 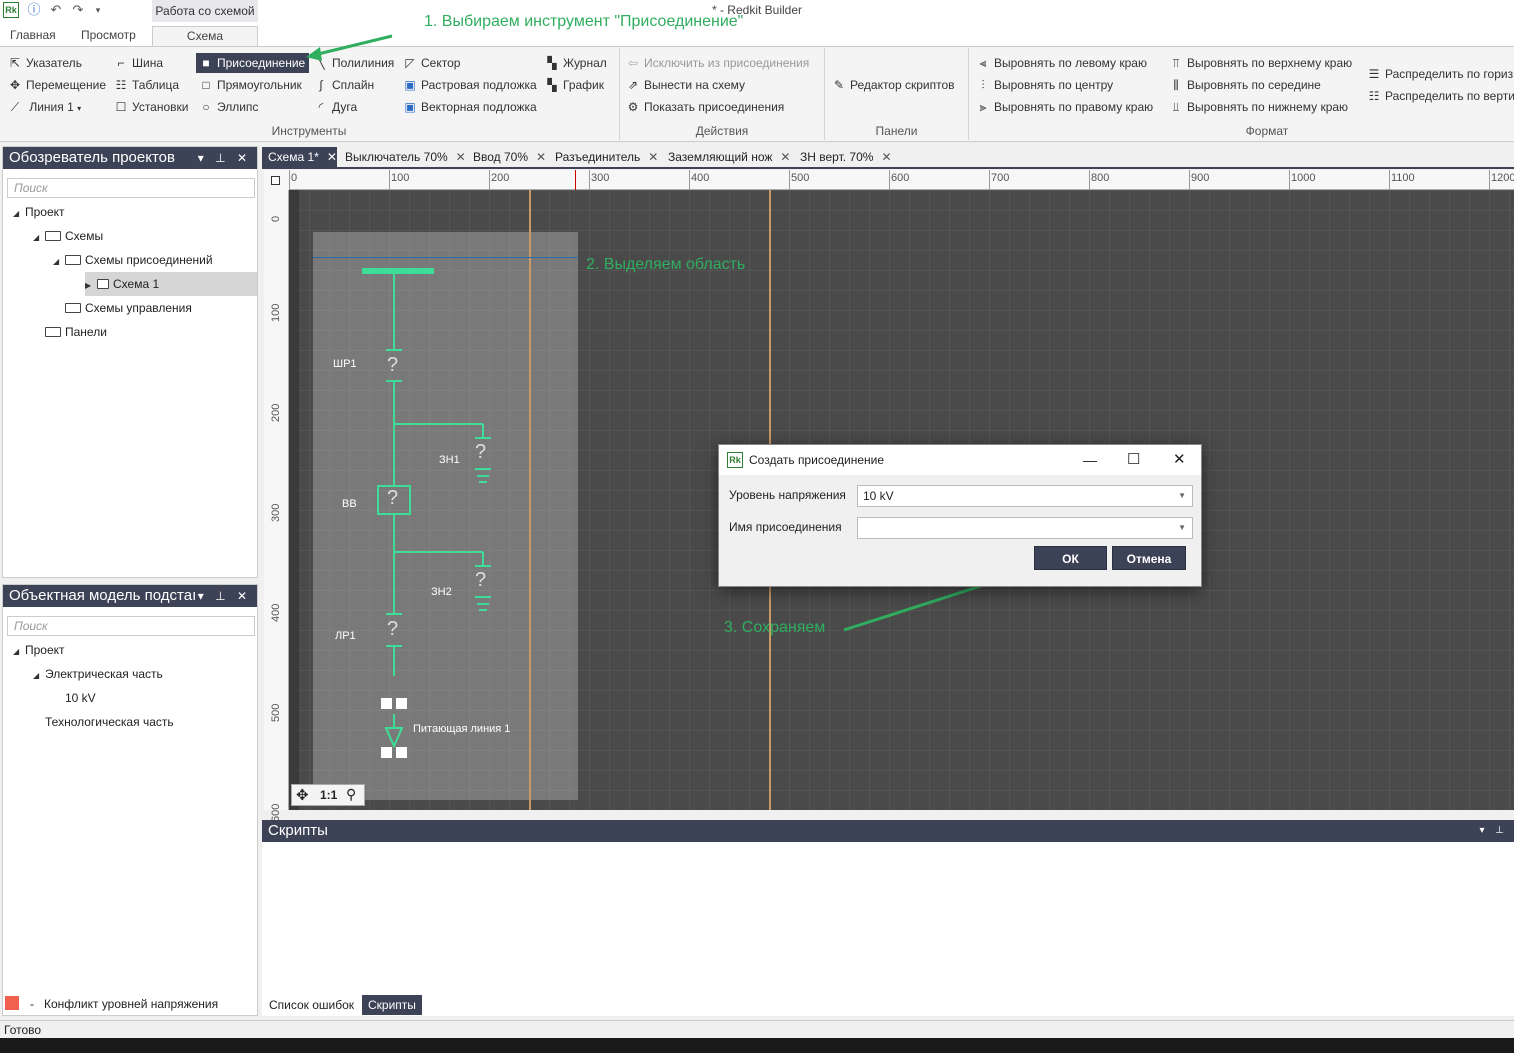 I want to click on distribute-v-button: ☷ Распределить по верти, so click(x=1440, y=96).